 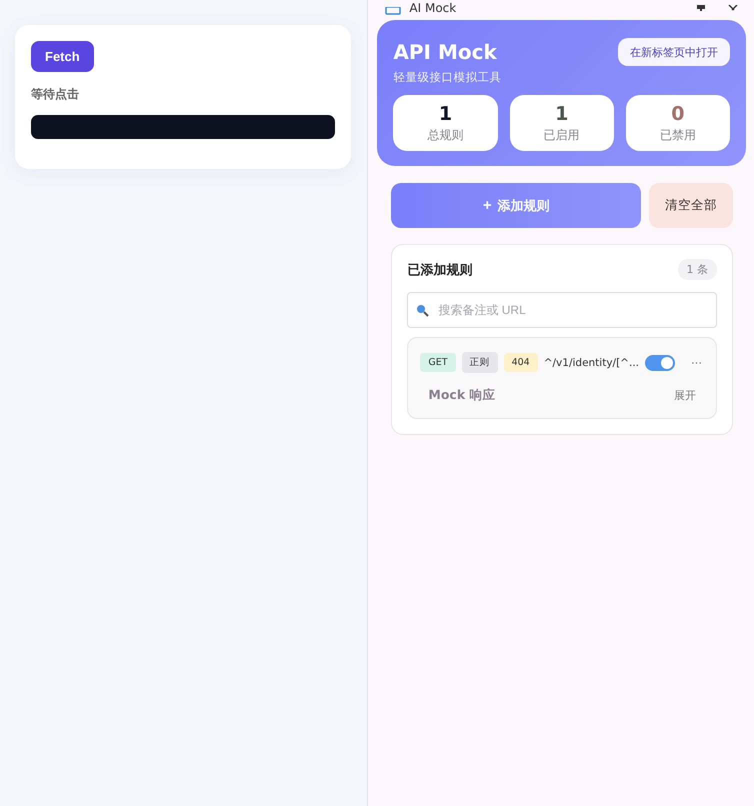 What do you see at coordinates (674, 52) in the screenshot?
I see `open-tab-button: 在新标签页中打开` at bounding box center [674, 52].